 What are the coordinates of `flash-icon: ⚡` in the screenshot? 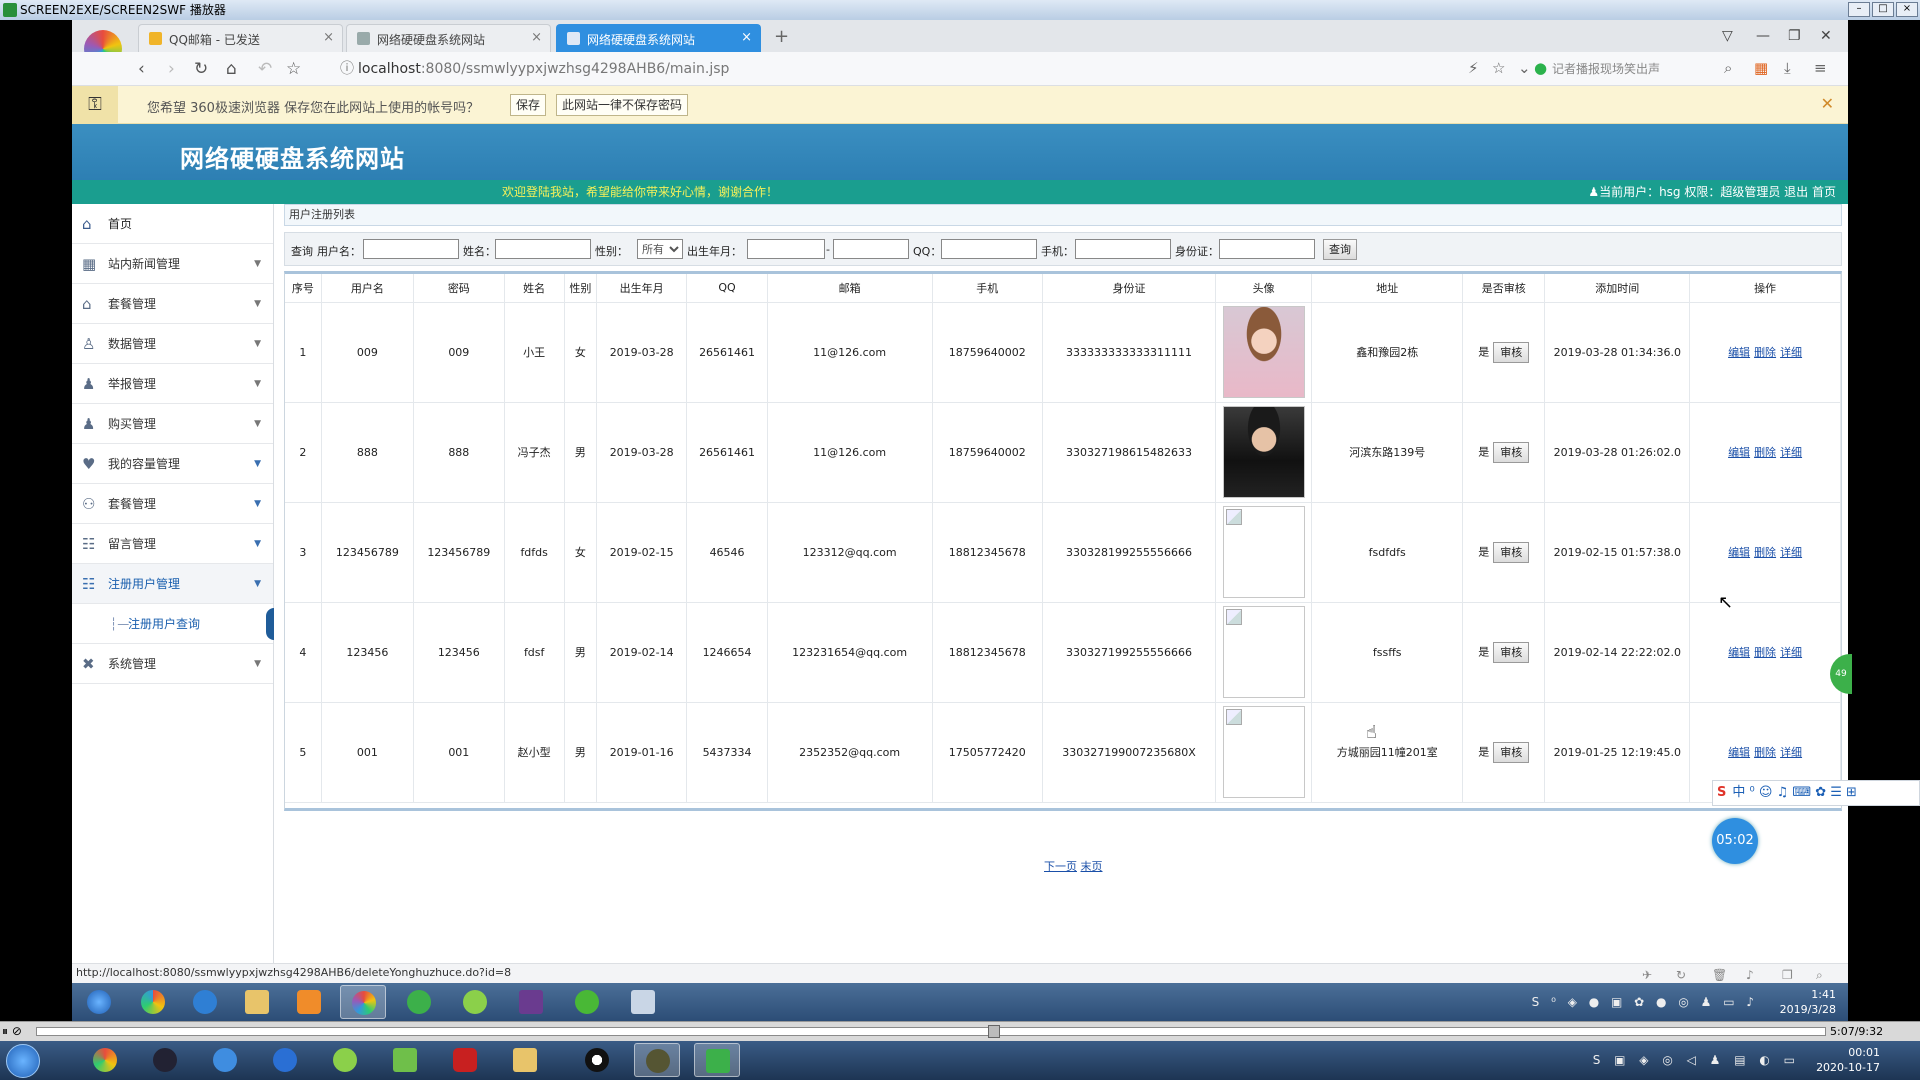 It's located at (1473, 68).